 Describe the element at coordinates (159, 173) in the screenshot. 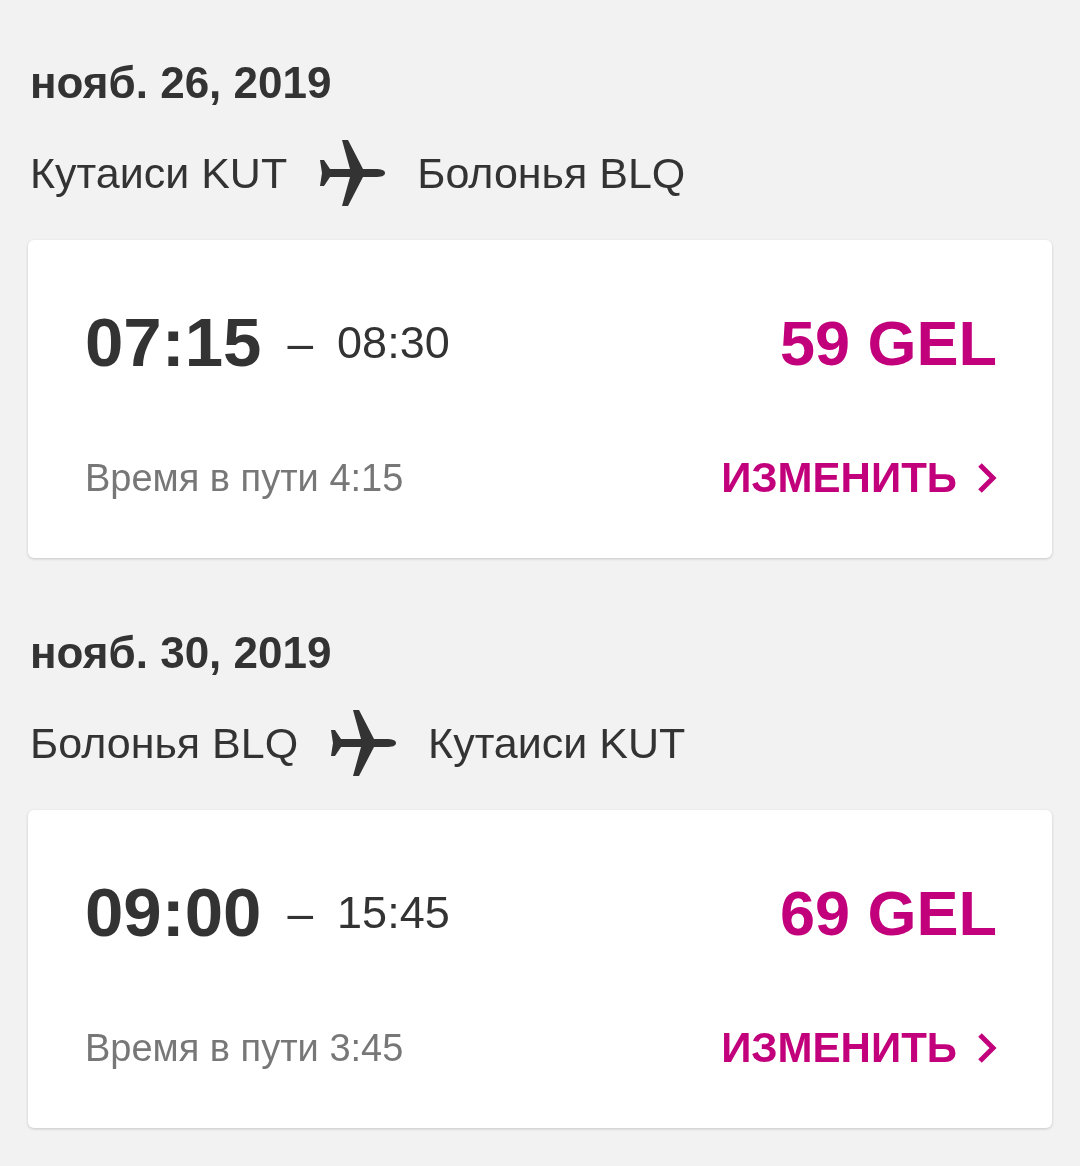

I see `origin-airport: Кутаиси KUT` at that location.